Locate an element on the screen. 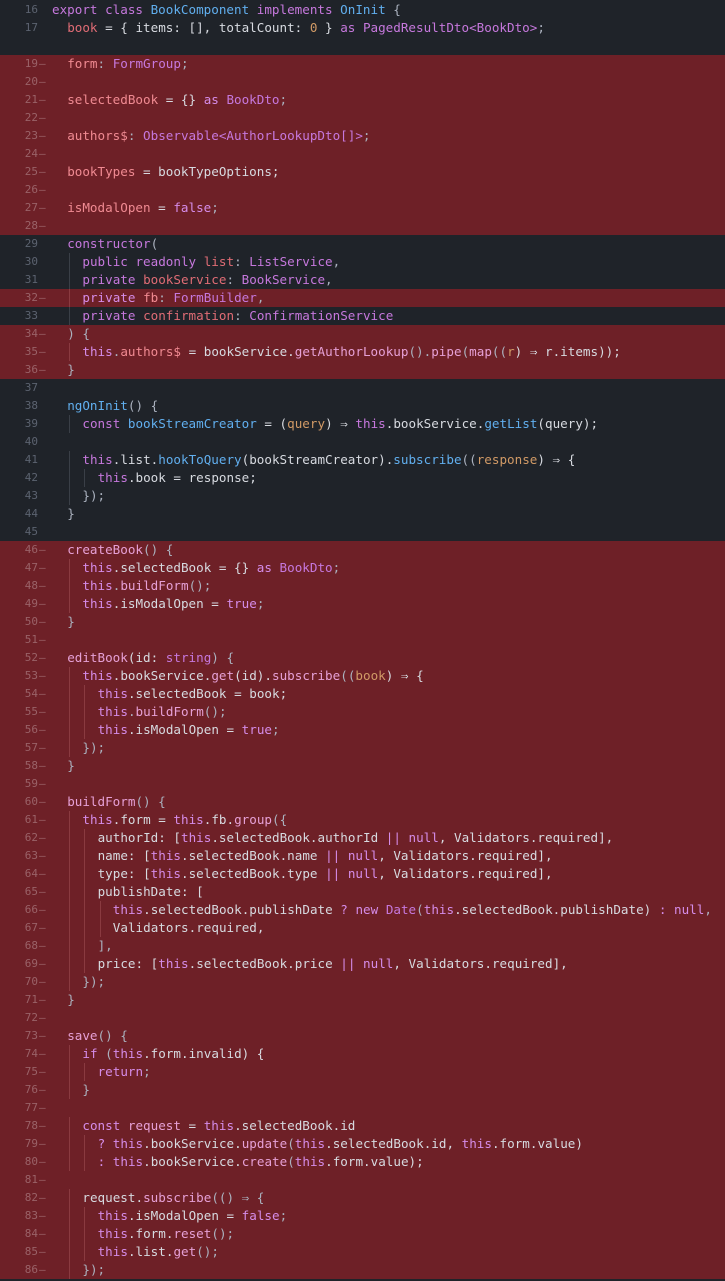 This screenshot has width=725, height=1281. code-line: 83— this.isModalOpen = false; is located at coordinates (362, 1216).